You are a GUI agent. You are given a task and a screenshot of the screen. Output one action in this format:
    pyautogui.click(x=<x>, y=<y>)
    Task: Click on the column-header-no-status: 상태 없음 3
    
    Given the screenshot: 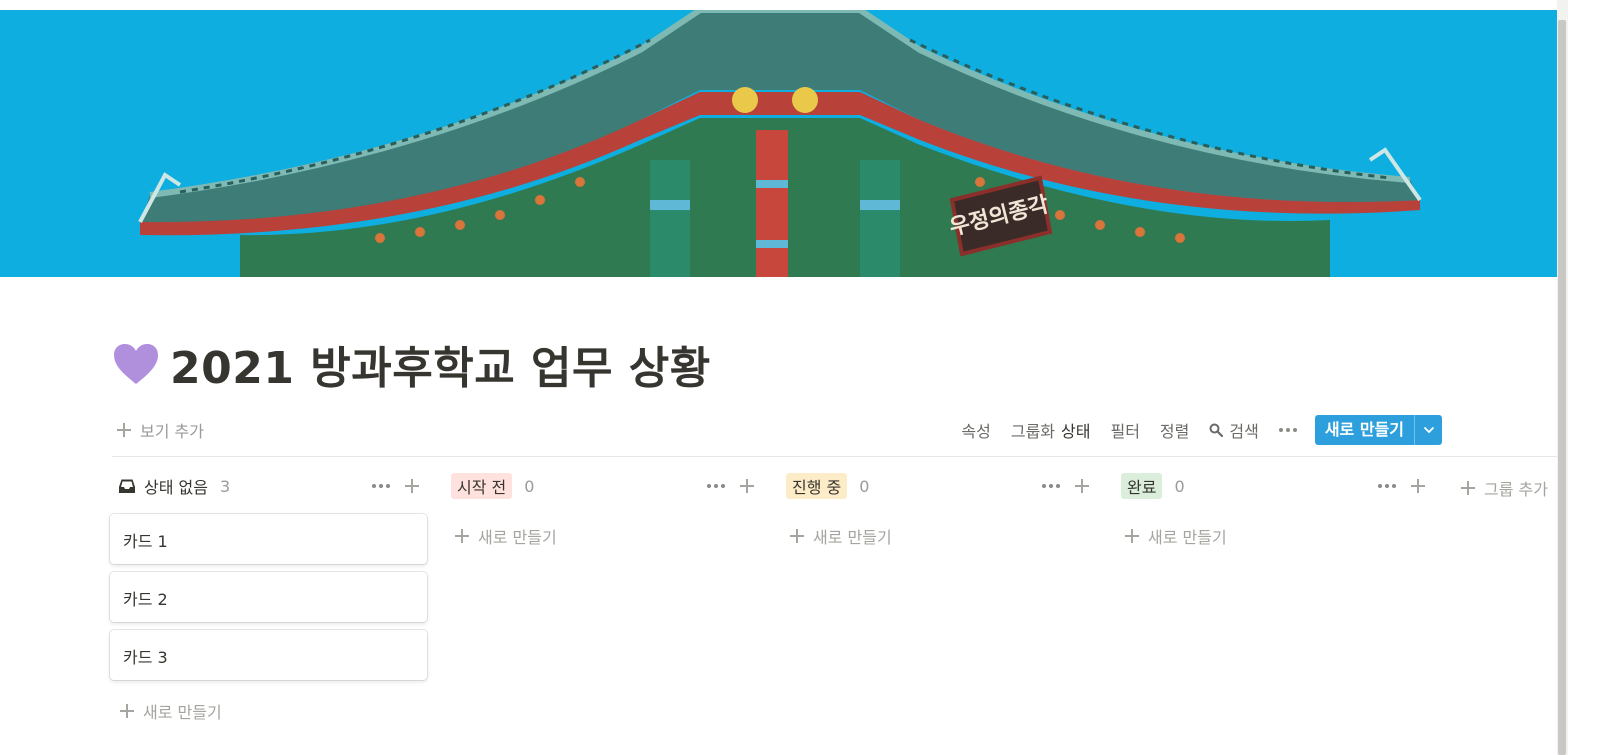 What is the action you would take?
    pyautogui.click(x=174, y=486)
    